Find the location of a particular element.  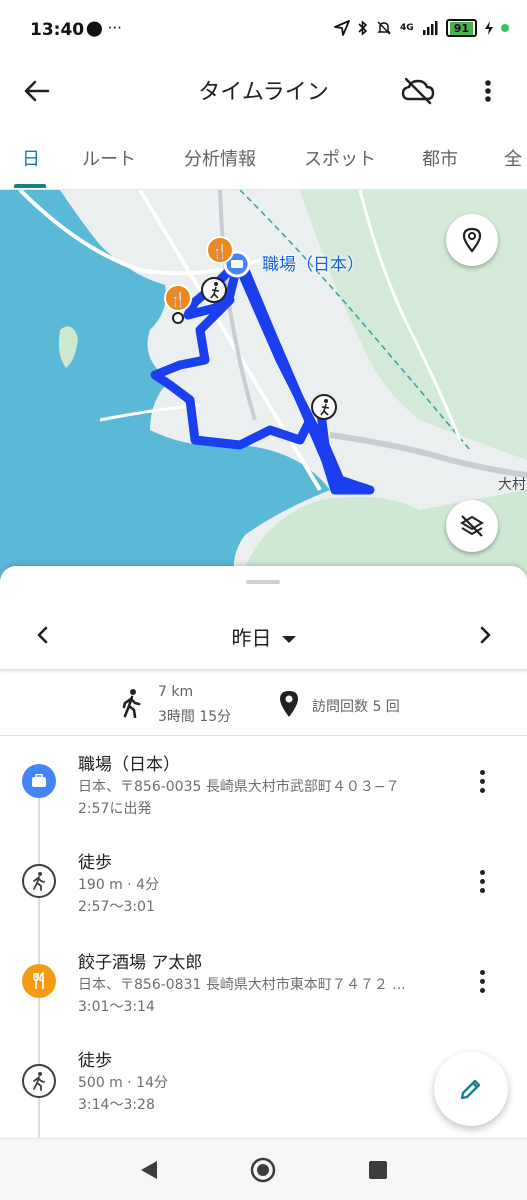

timeline-item-title: 餃子酒場 ア太郎 is located at coordinates (140, 963).